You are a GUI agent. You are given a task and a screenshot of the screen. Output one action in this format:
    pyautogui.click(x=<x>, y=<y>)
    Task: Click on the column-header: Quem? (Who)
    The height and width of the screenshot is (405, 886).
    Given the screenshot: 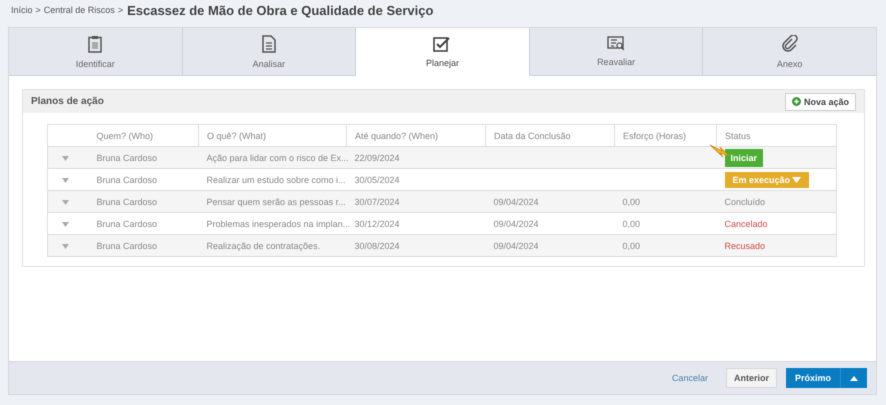 What is the action you would take?
    pyautogui.click(x=125, y=135)
    